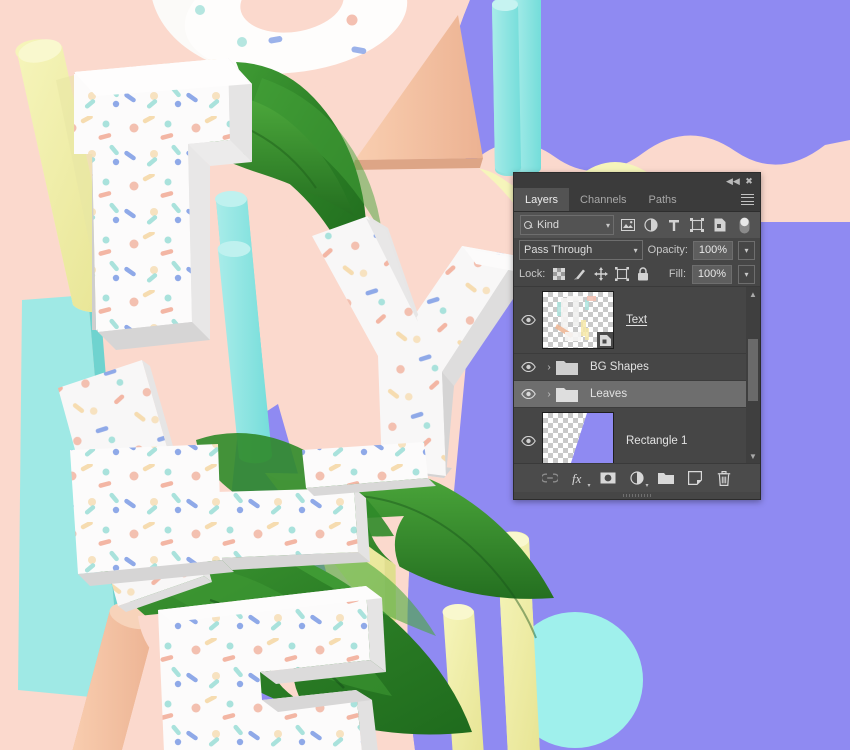  Describe the element at coordinates (550, 478) in the screenshot. I see `link-layers-button` at that location.